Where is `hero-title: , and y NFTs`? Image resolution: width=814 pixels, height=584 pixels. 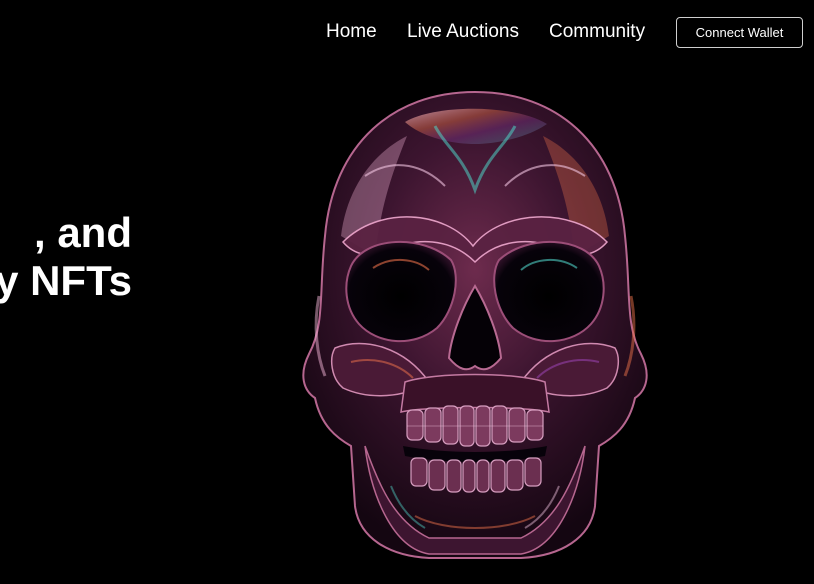
hero-title: , and y NFTs is located at coordinates (66, 257).